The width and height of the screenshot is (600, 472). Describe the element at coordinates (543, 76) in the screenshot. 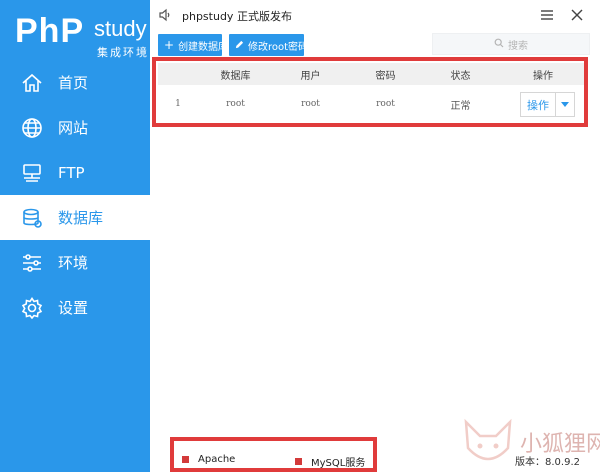

I see `column-header-actions: 操作` at that location.